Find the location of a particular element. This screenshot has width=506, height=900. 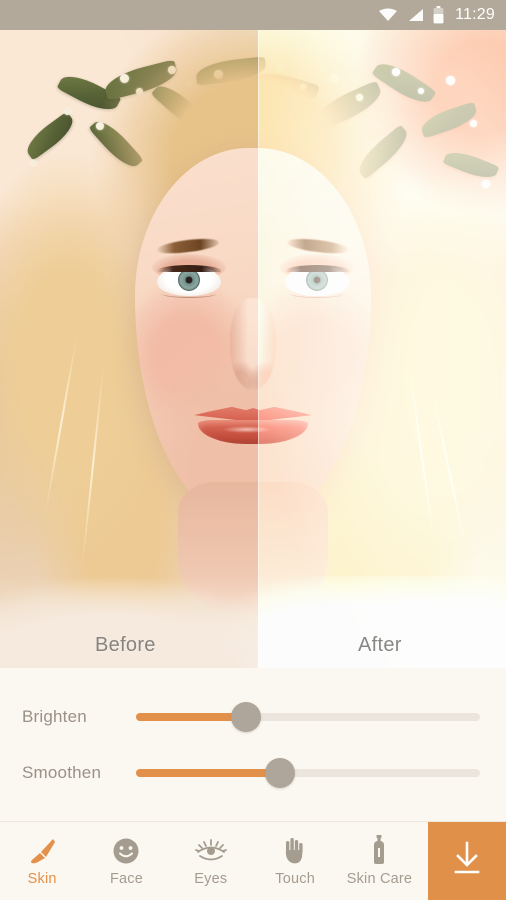

tab-face: Face is located at coordinates (126, 861).